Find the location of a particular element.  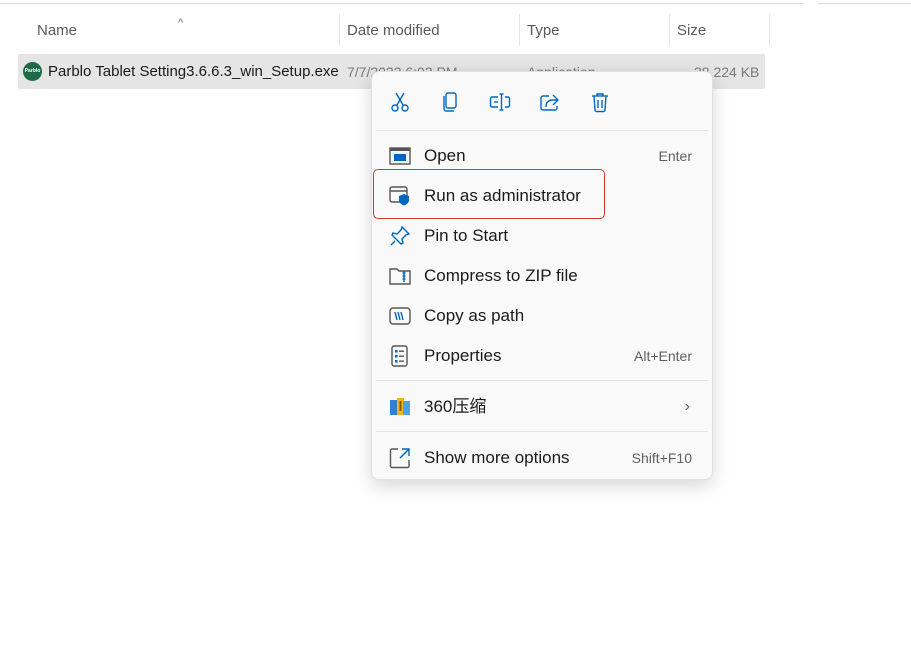

share-button is located at coordinates (550, 102).